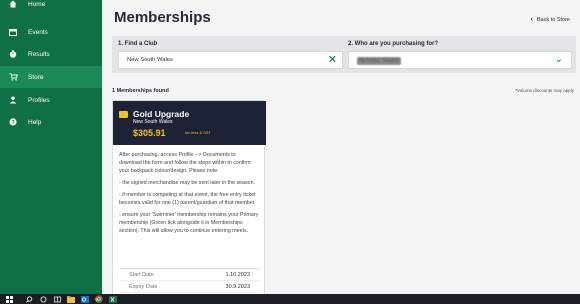  Describe the element at coordinates (379, 61) in the screenshot. I see `purchaser-value: Nicholas Gladen` at that location.